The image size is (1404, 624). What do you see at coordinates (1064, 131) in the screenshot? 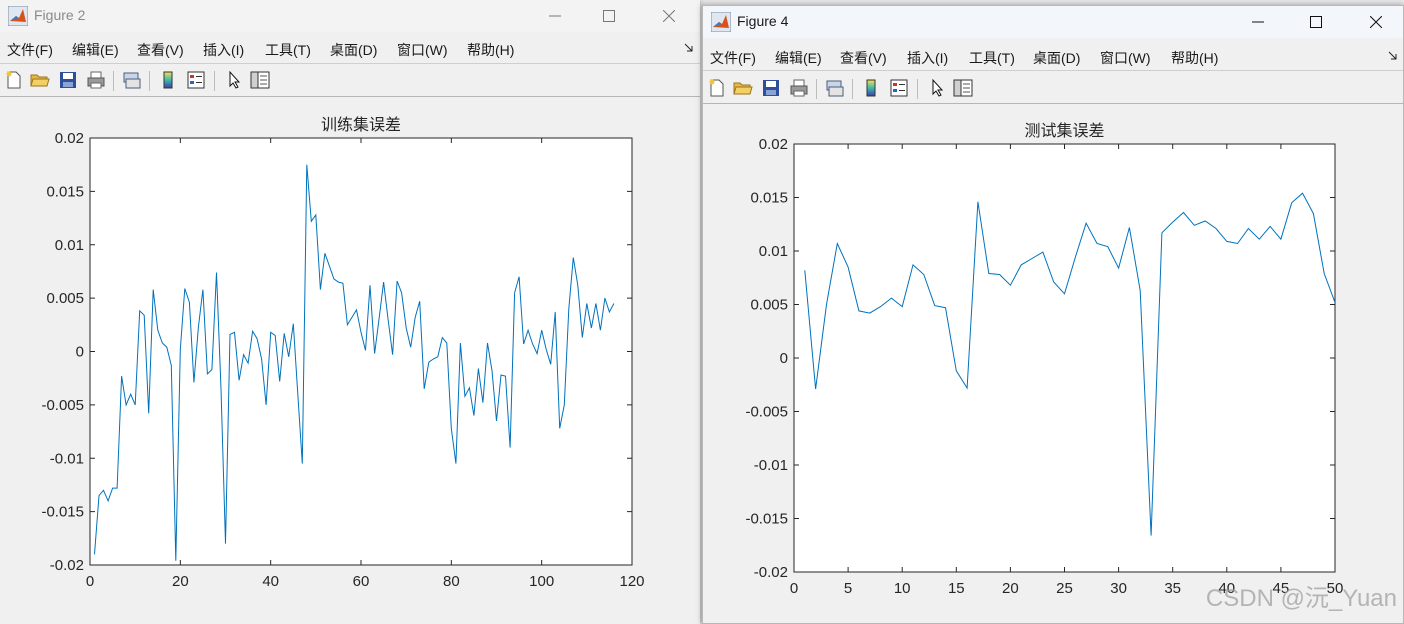
I see `chart-title: 测试集误差` at bounding box center [1064, 131].